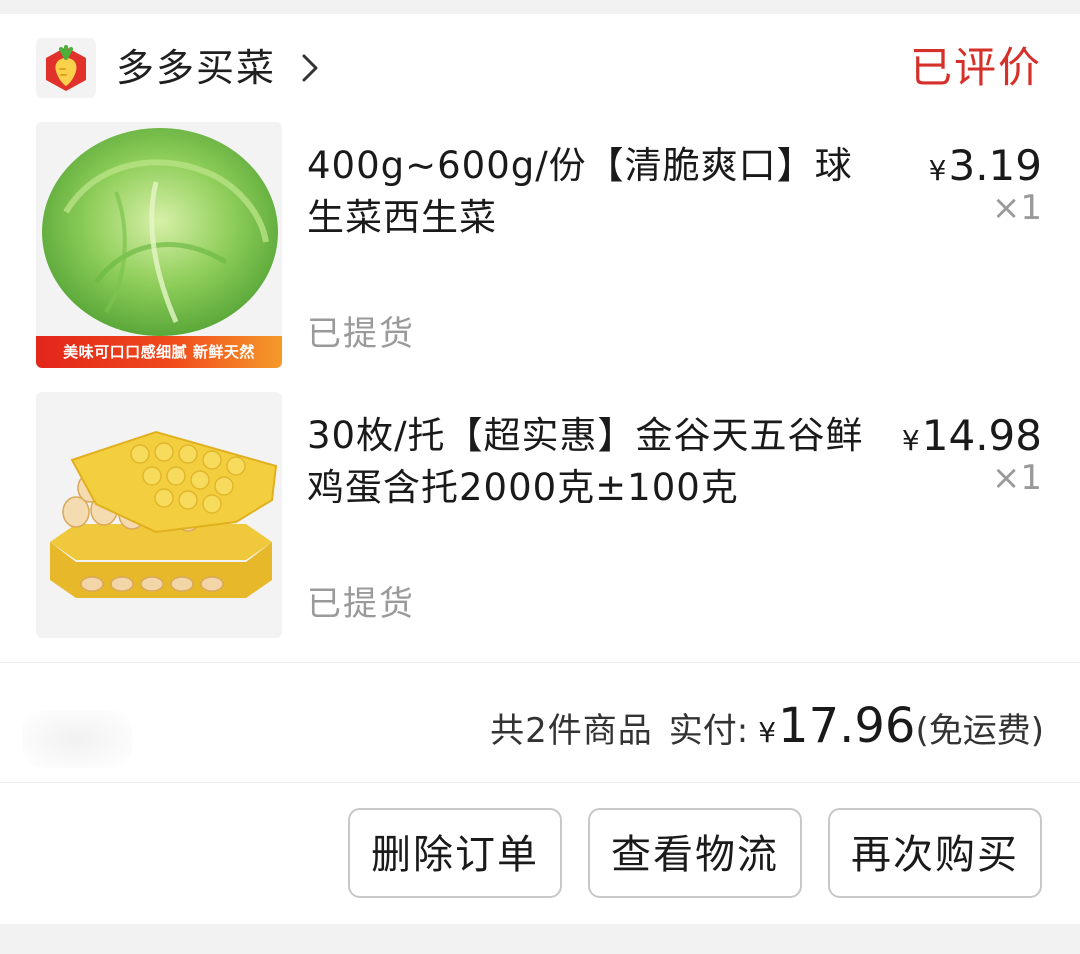  Describe the element at coordinates (159, 515) in the screenshot. I see `product-image-eggs` at that location.